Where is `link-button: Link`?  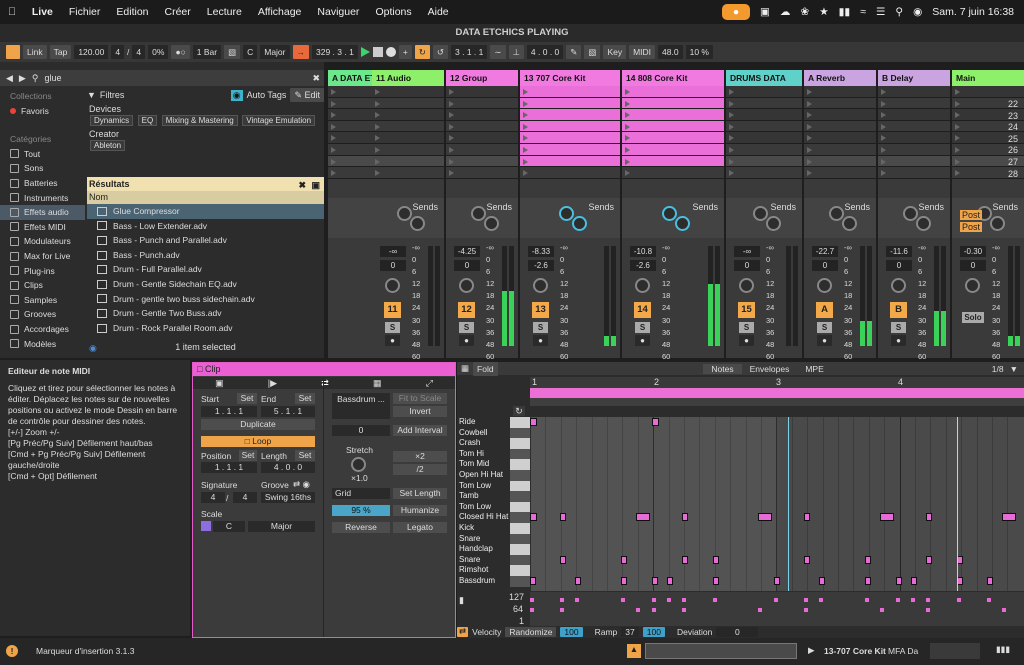
link-button: Link is located at coordinates (35, 52).